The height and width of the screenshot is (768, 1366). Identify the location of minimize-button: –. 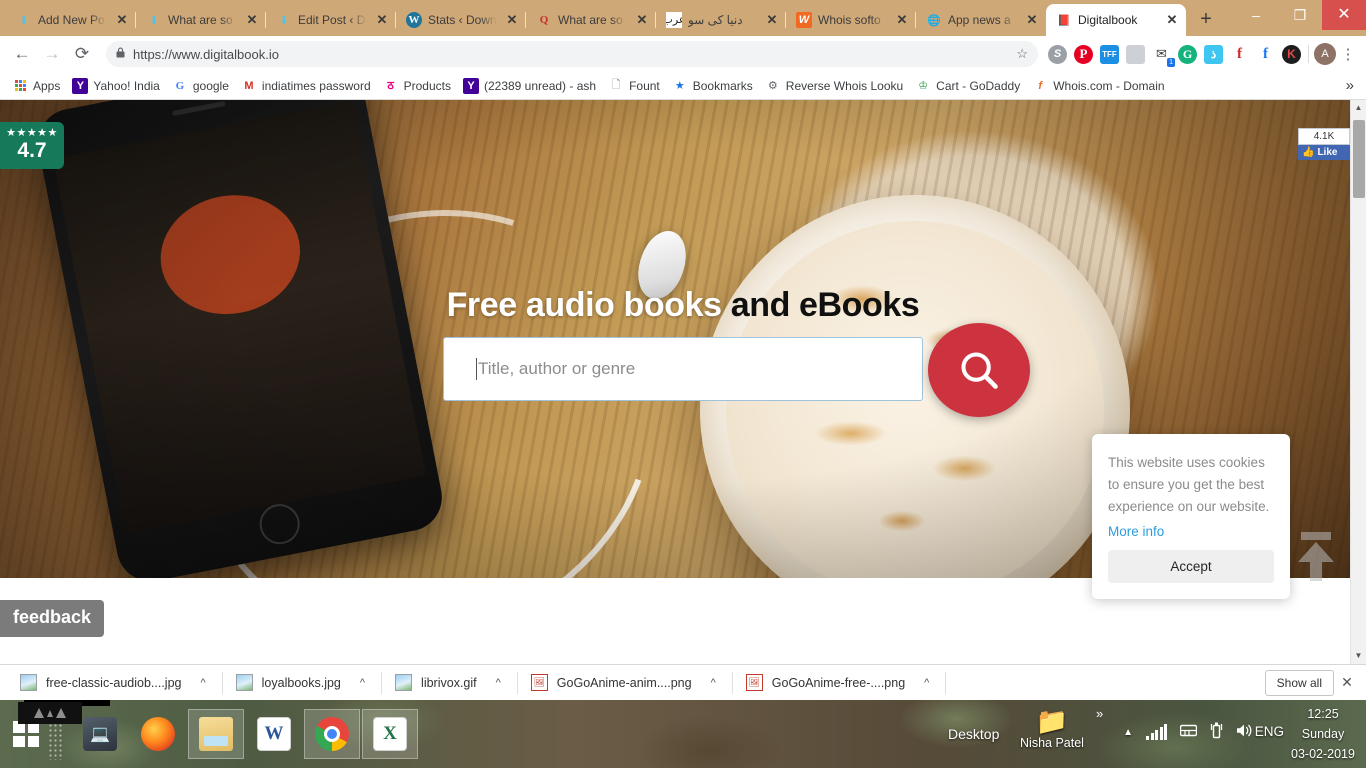
(1256, 15).